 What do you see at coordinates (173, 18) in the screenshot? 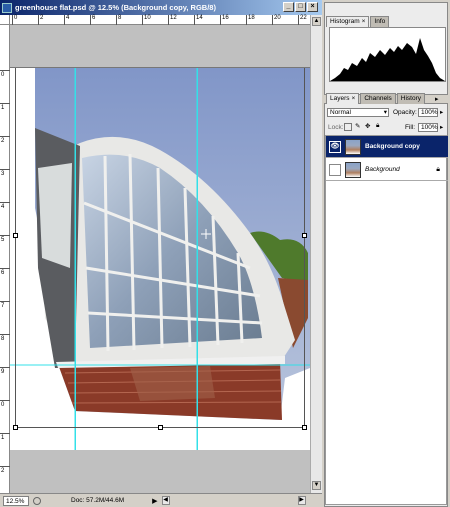
I see `ruler-label: 12` at bounding box center [173, 18].